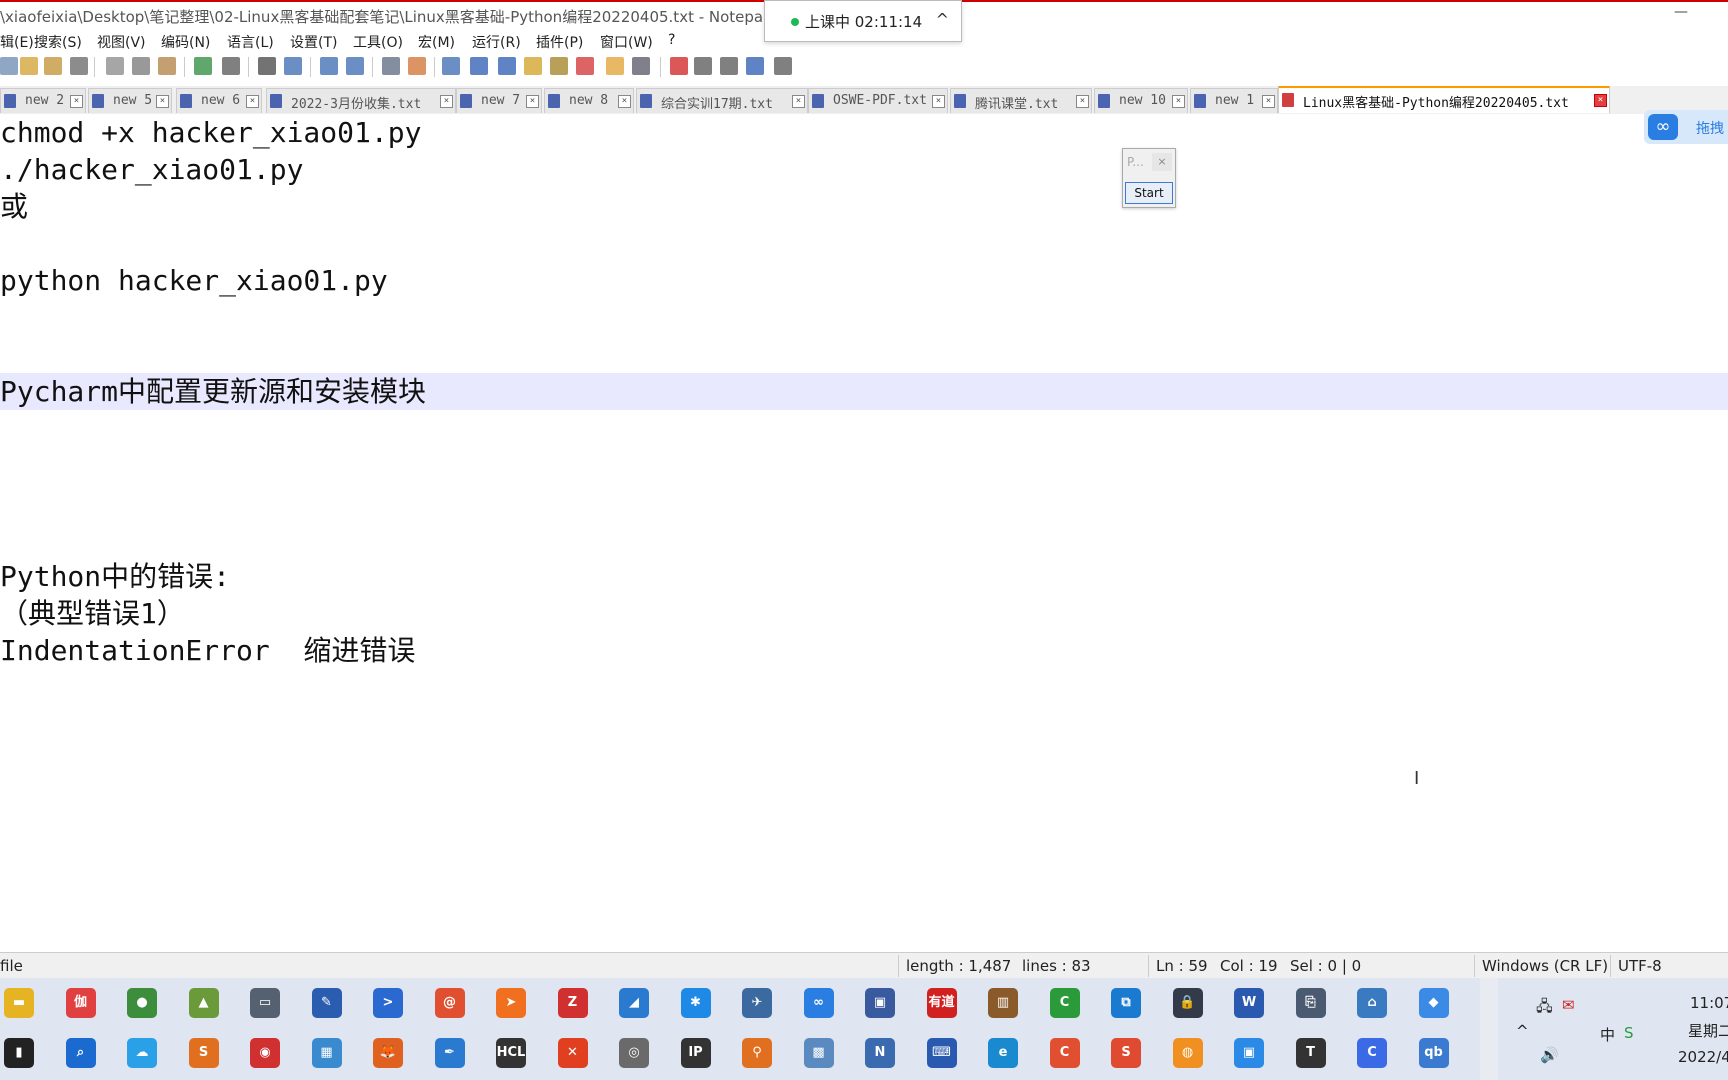  What do you see at coordinates (864, 576) in the screenshot?
I see `editor-line: Python中的错误:` at bounding box center [864, 576].